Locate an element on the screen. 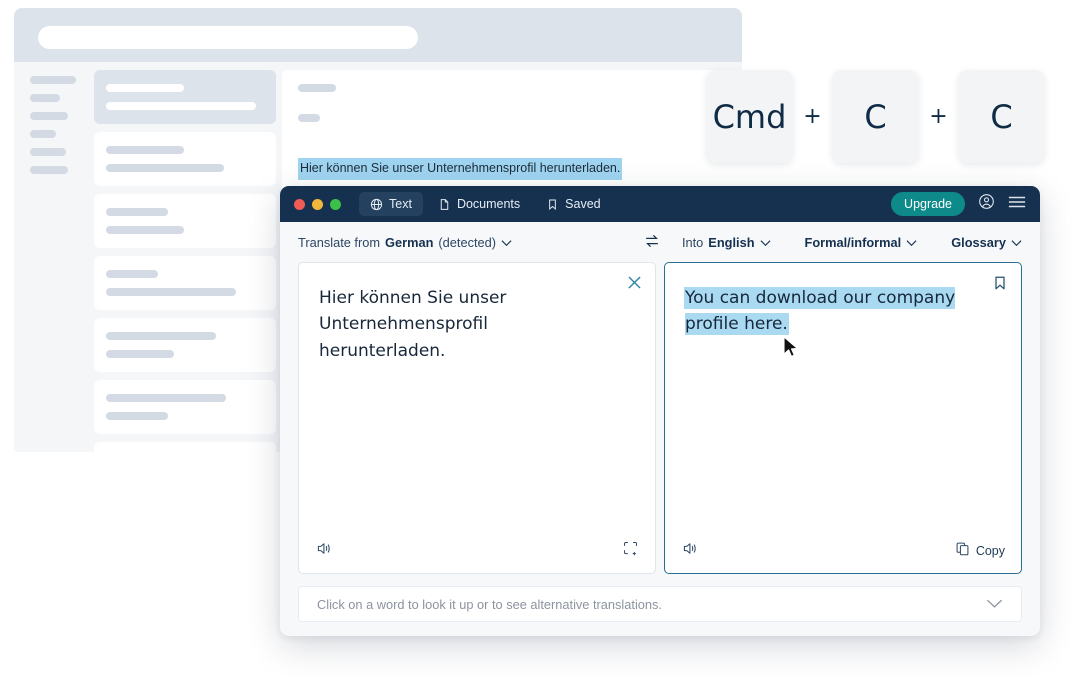 The height and width of the screenshot is (683, 1072). key-c-first: C is located at coordinates (875, 116).